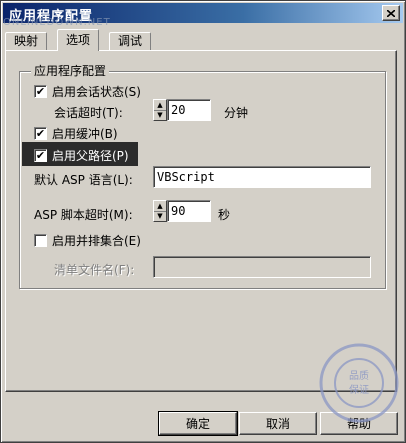 The height and width of the screenshot is (443, 406). What do you see at coordinates (90, 156) in the screenshot?
I see `parent-paths-label: 启用父路径(P)` at bounding box center [90, 156].